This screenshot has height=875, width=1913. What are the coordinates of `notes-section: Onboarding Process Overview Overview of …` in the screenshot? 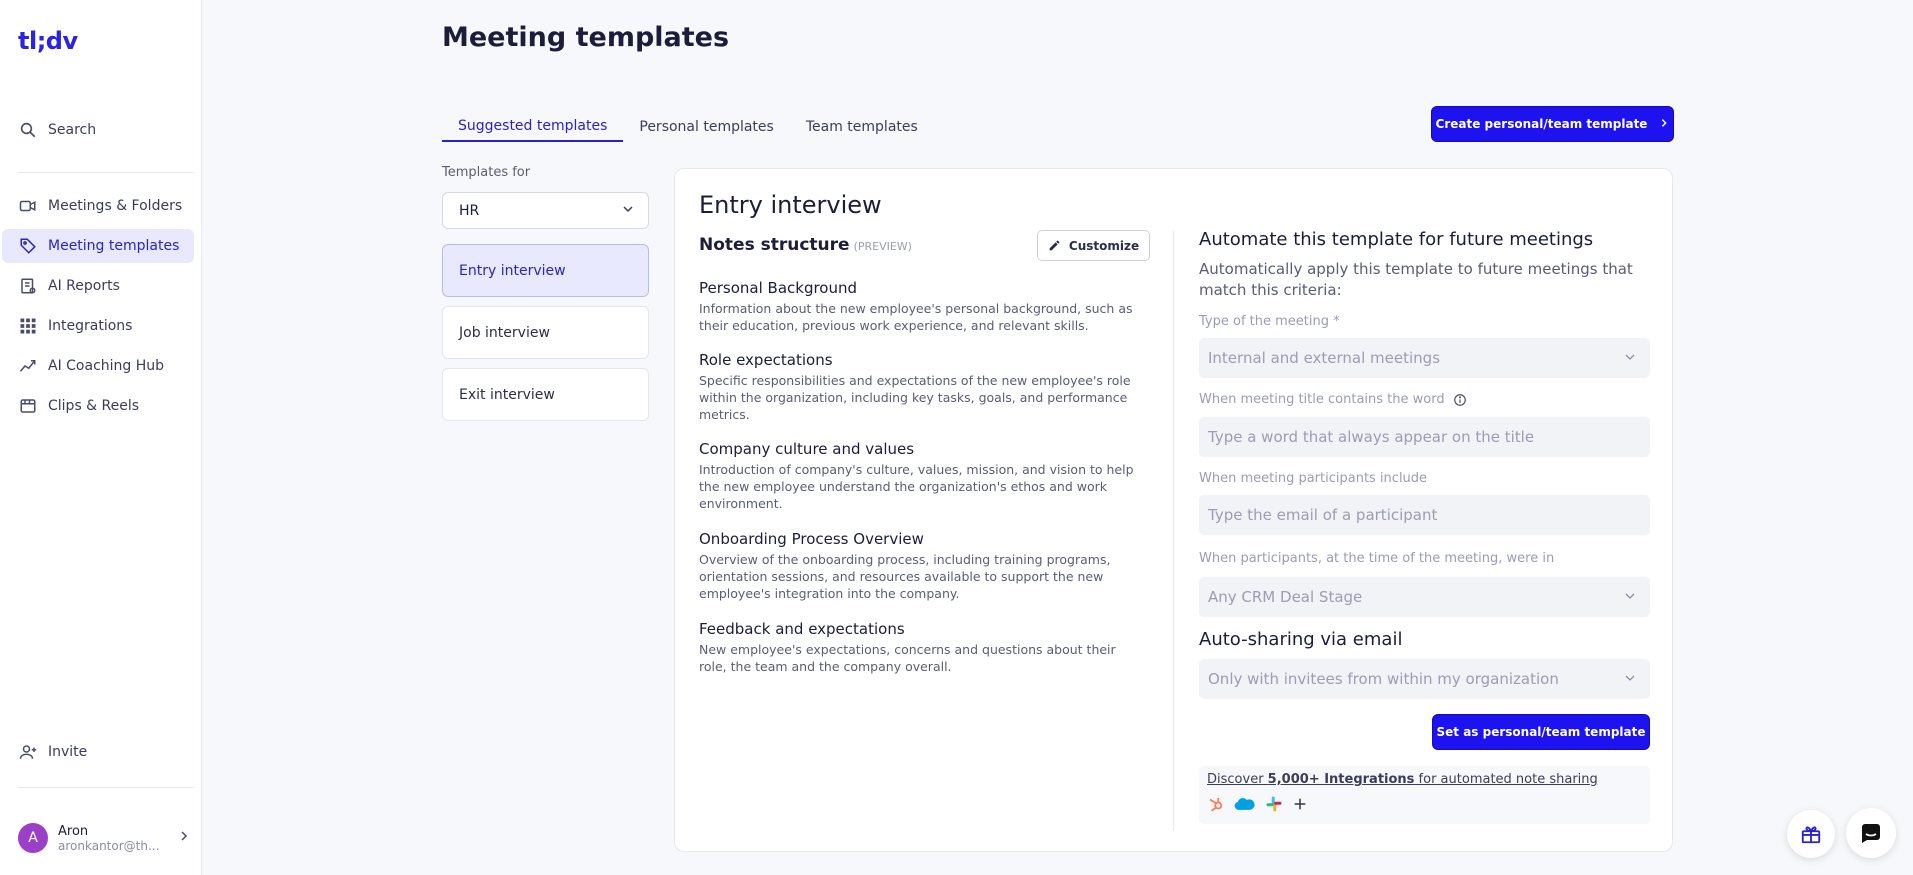 It's located at (921, 566).